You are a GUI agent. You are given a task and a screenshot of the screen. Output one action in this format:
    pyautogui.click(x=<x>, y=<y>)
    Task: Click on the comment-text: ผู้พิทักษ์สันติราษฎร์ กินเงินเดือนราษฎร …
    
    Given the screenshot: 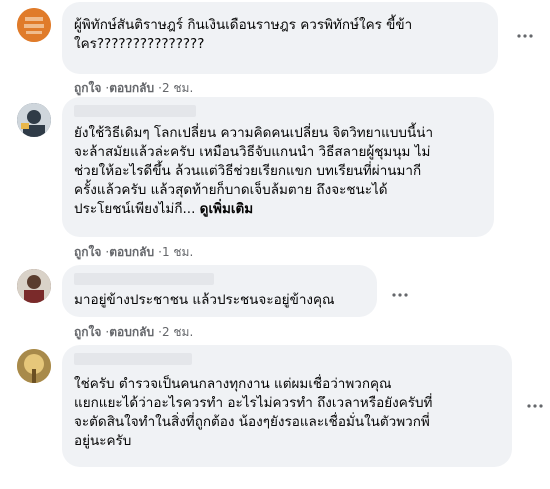 What is the action you would take?
    pyautogui.click(x=243, y=34)
    